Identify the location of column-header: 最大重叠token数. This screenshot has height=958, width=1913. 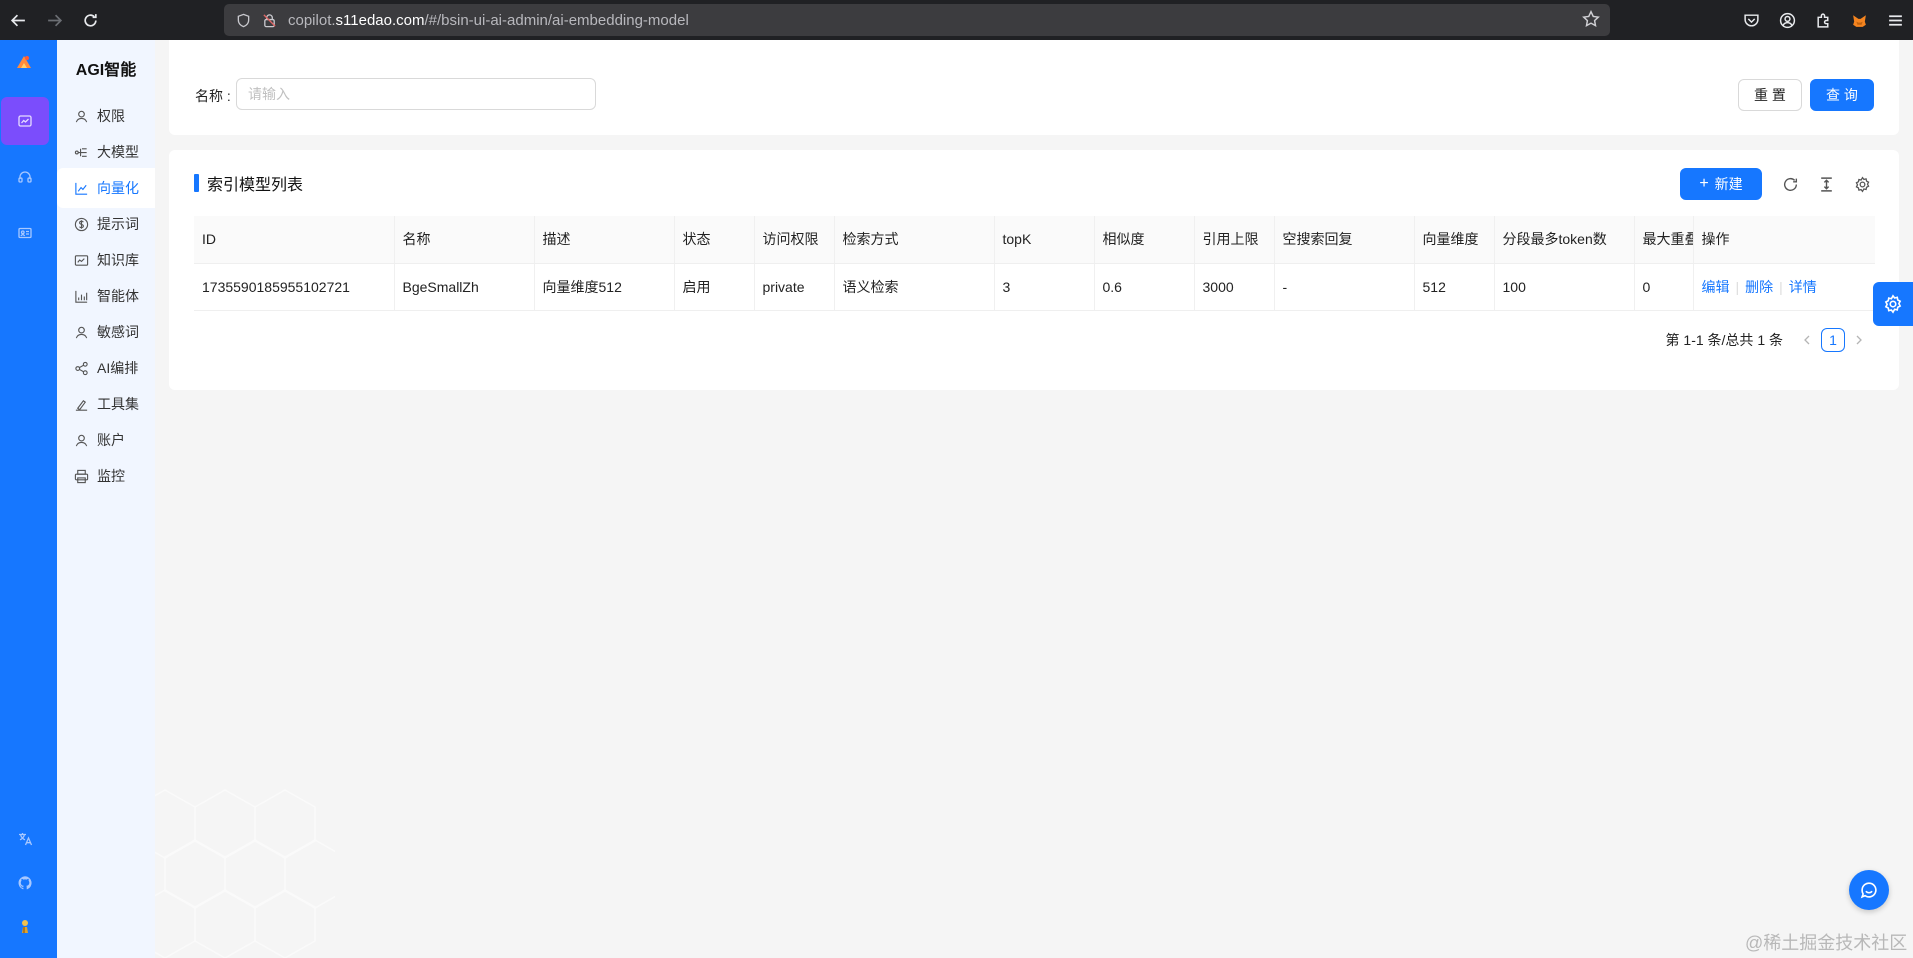
(1664, 240).